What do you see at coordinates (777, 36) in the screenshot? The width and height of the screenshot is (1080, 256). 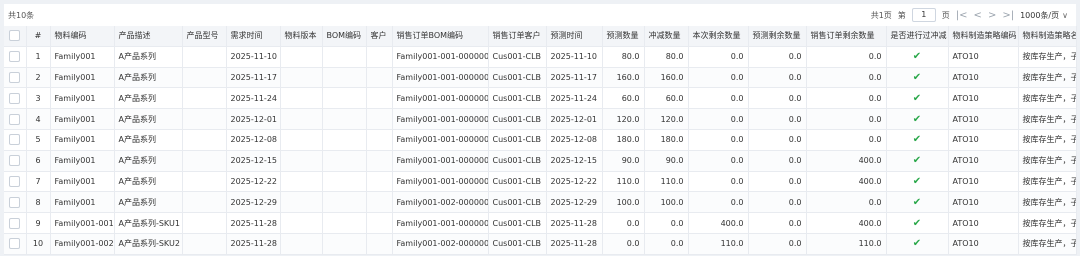 I see `column-header: 预测剩余数量` at bounding box center [777, 36].